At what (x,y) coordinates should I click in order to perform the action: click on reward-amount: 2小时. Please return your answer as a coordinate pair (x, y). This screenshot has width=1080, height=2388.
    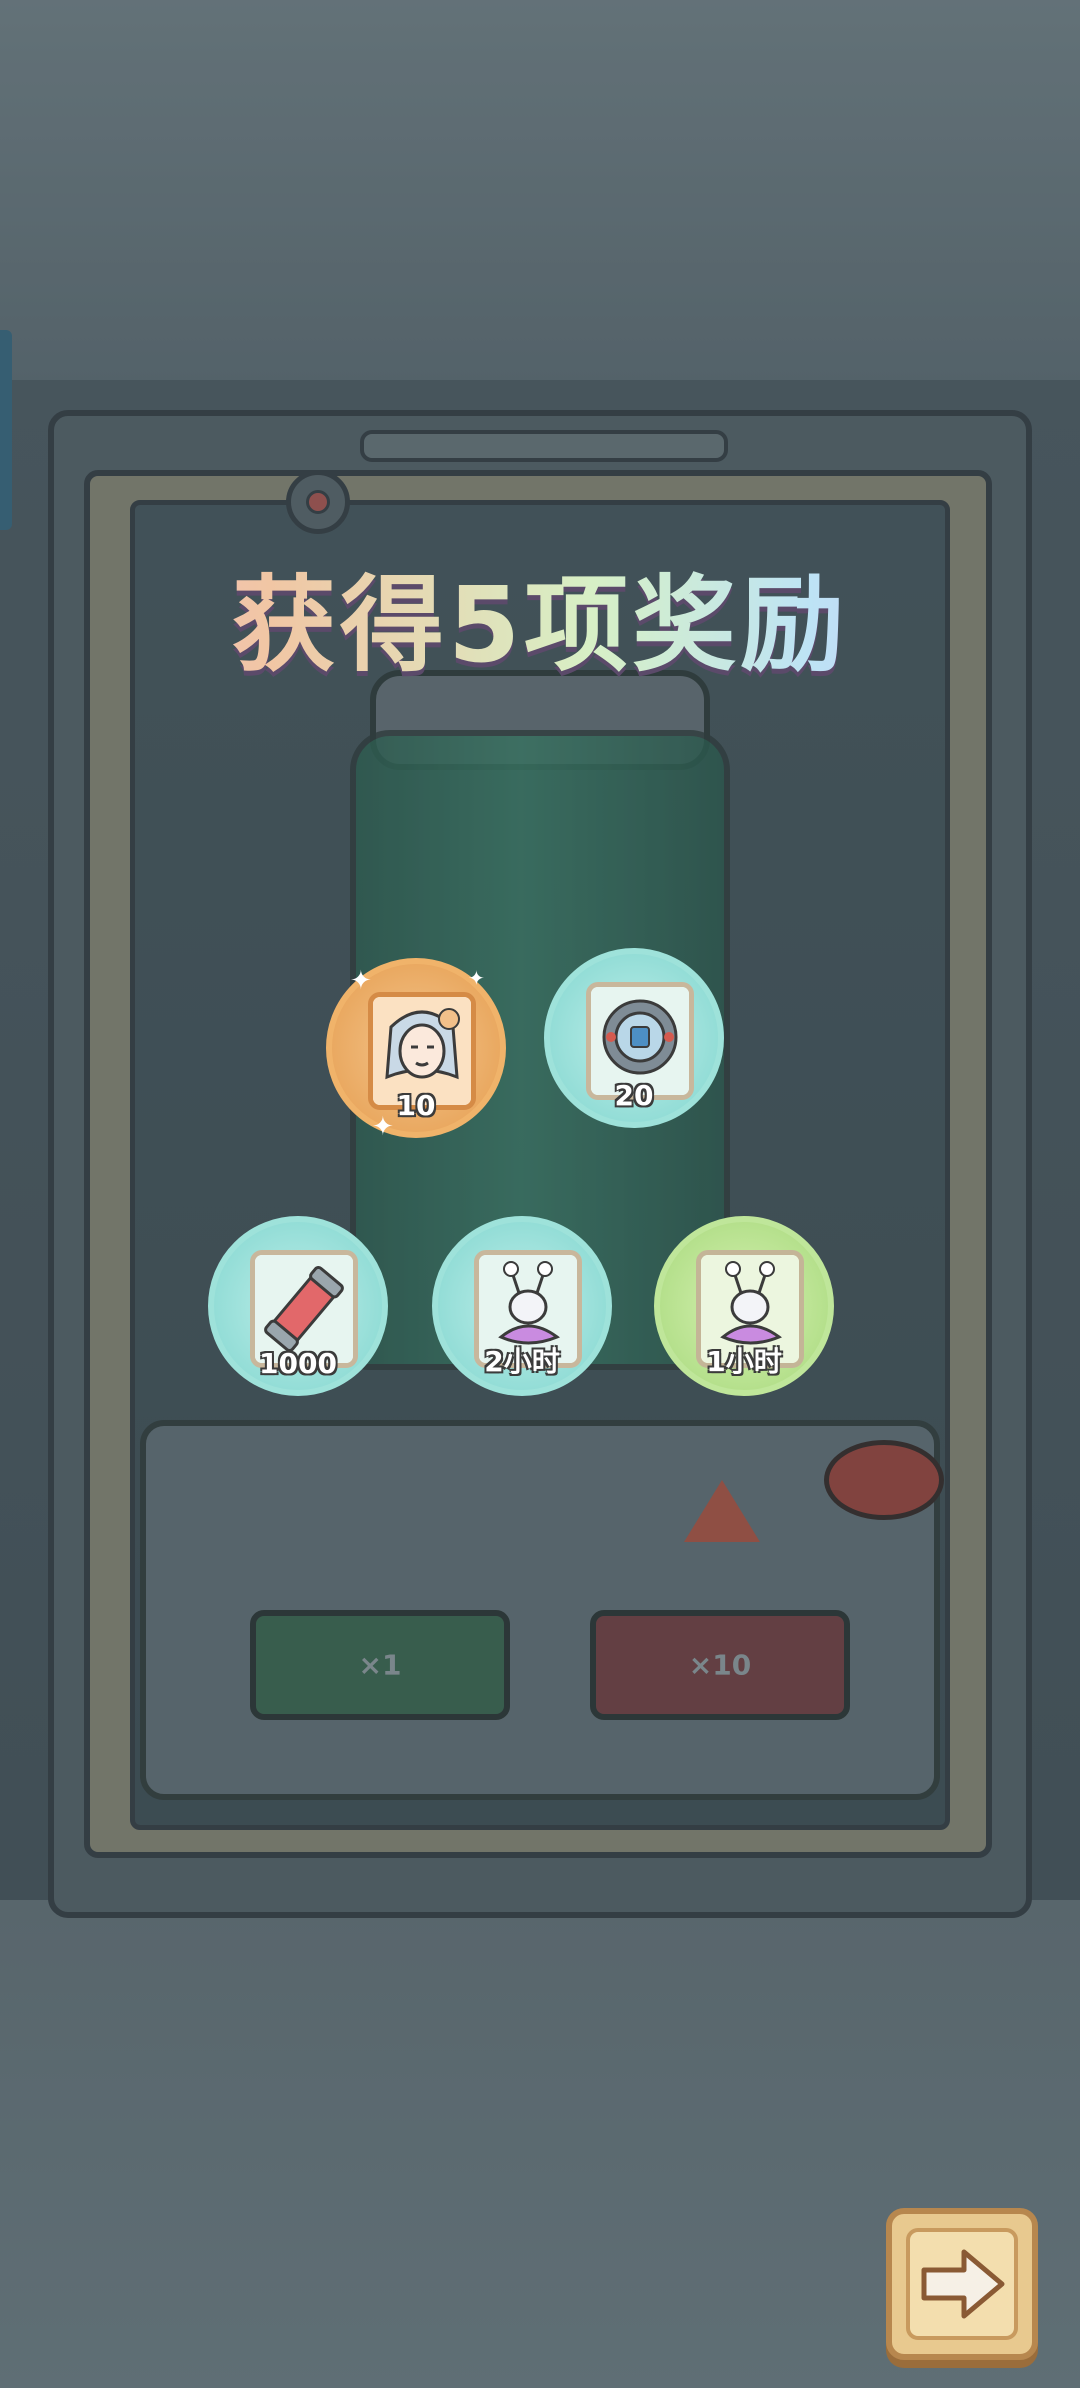
    Looking at the image, I should click on (522, 1361).